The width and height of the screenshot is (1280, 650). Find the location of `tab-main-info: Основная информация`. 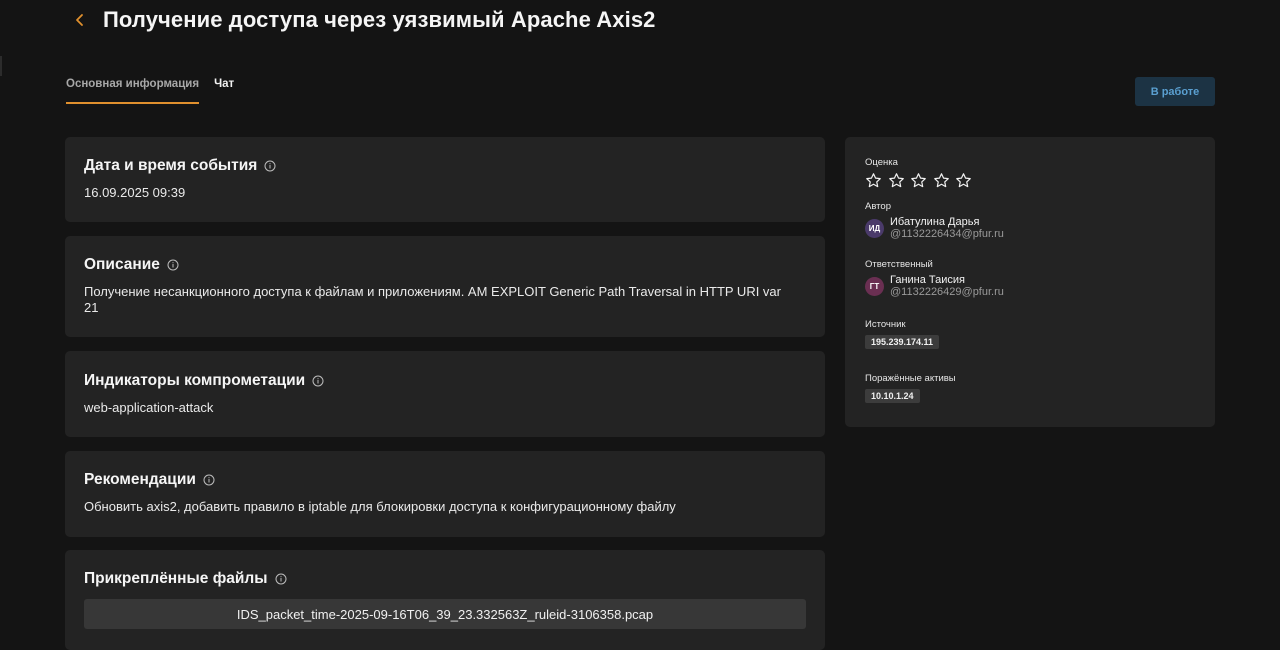

tab-main-info: Основная информация is located at coordinates (133, 91).